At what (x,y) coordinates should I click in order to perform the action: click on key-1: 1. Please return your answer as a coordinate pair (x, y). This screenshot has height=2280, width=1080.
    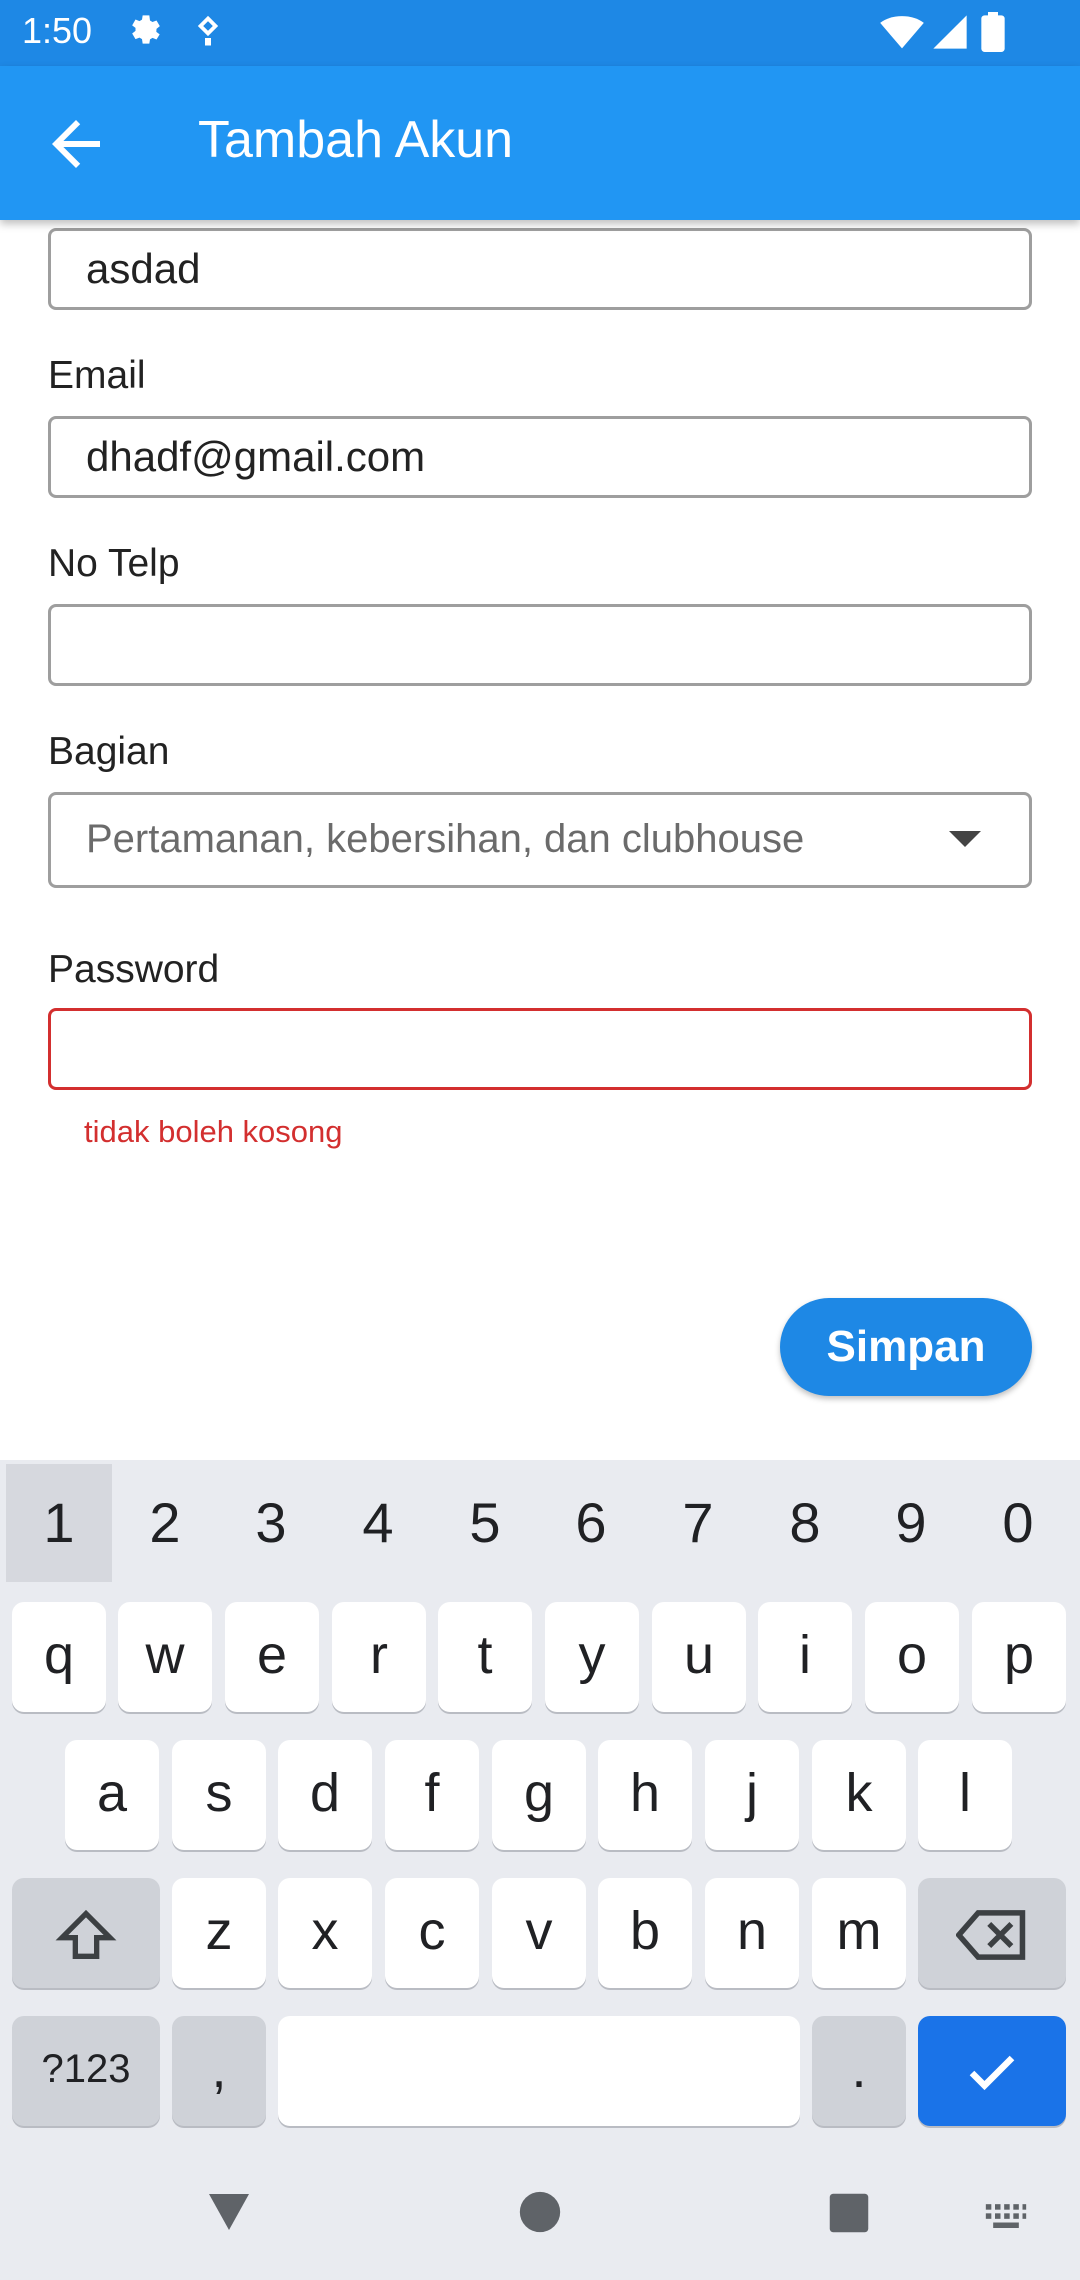
    Looking at the image, I should click on (59, 1523).